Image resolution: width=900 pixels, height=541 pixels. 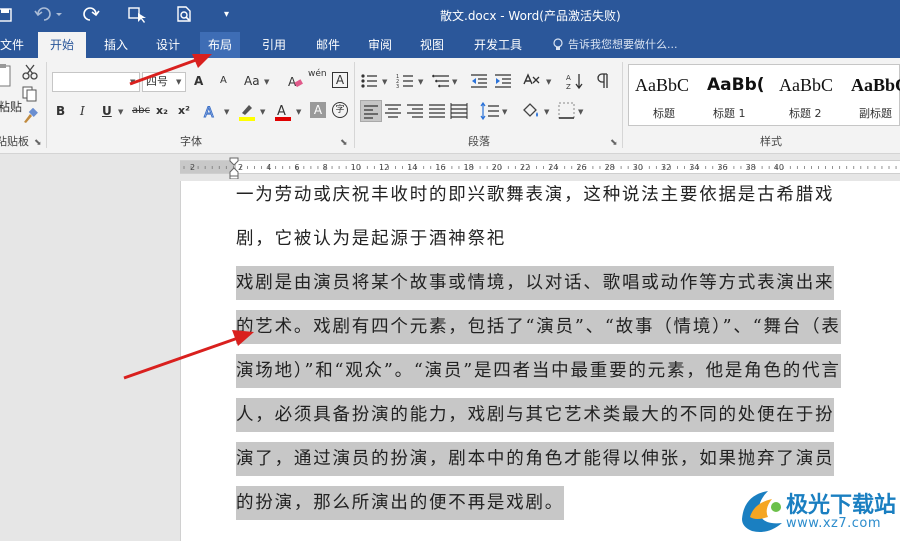 What do you see at coordinates (91, 17) in the screenshot?
I see `redo-icon` at bounding box center [91, 17].